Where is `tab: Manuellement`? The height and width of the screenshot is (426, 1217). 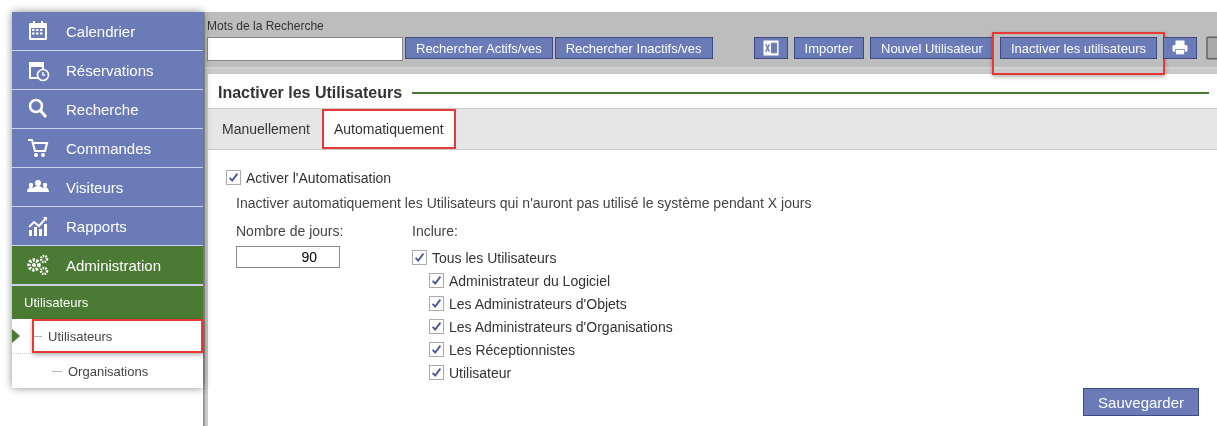 tab: Manuellement is located at coordinates (266, 129).